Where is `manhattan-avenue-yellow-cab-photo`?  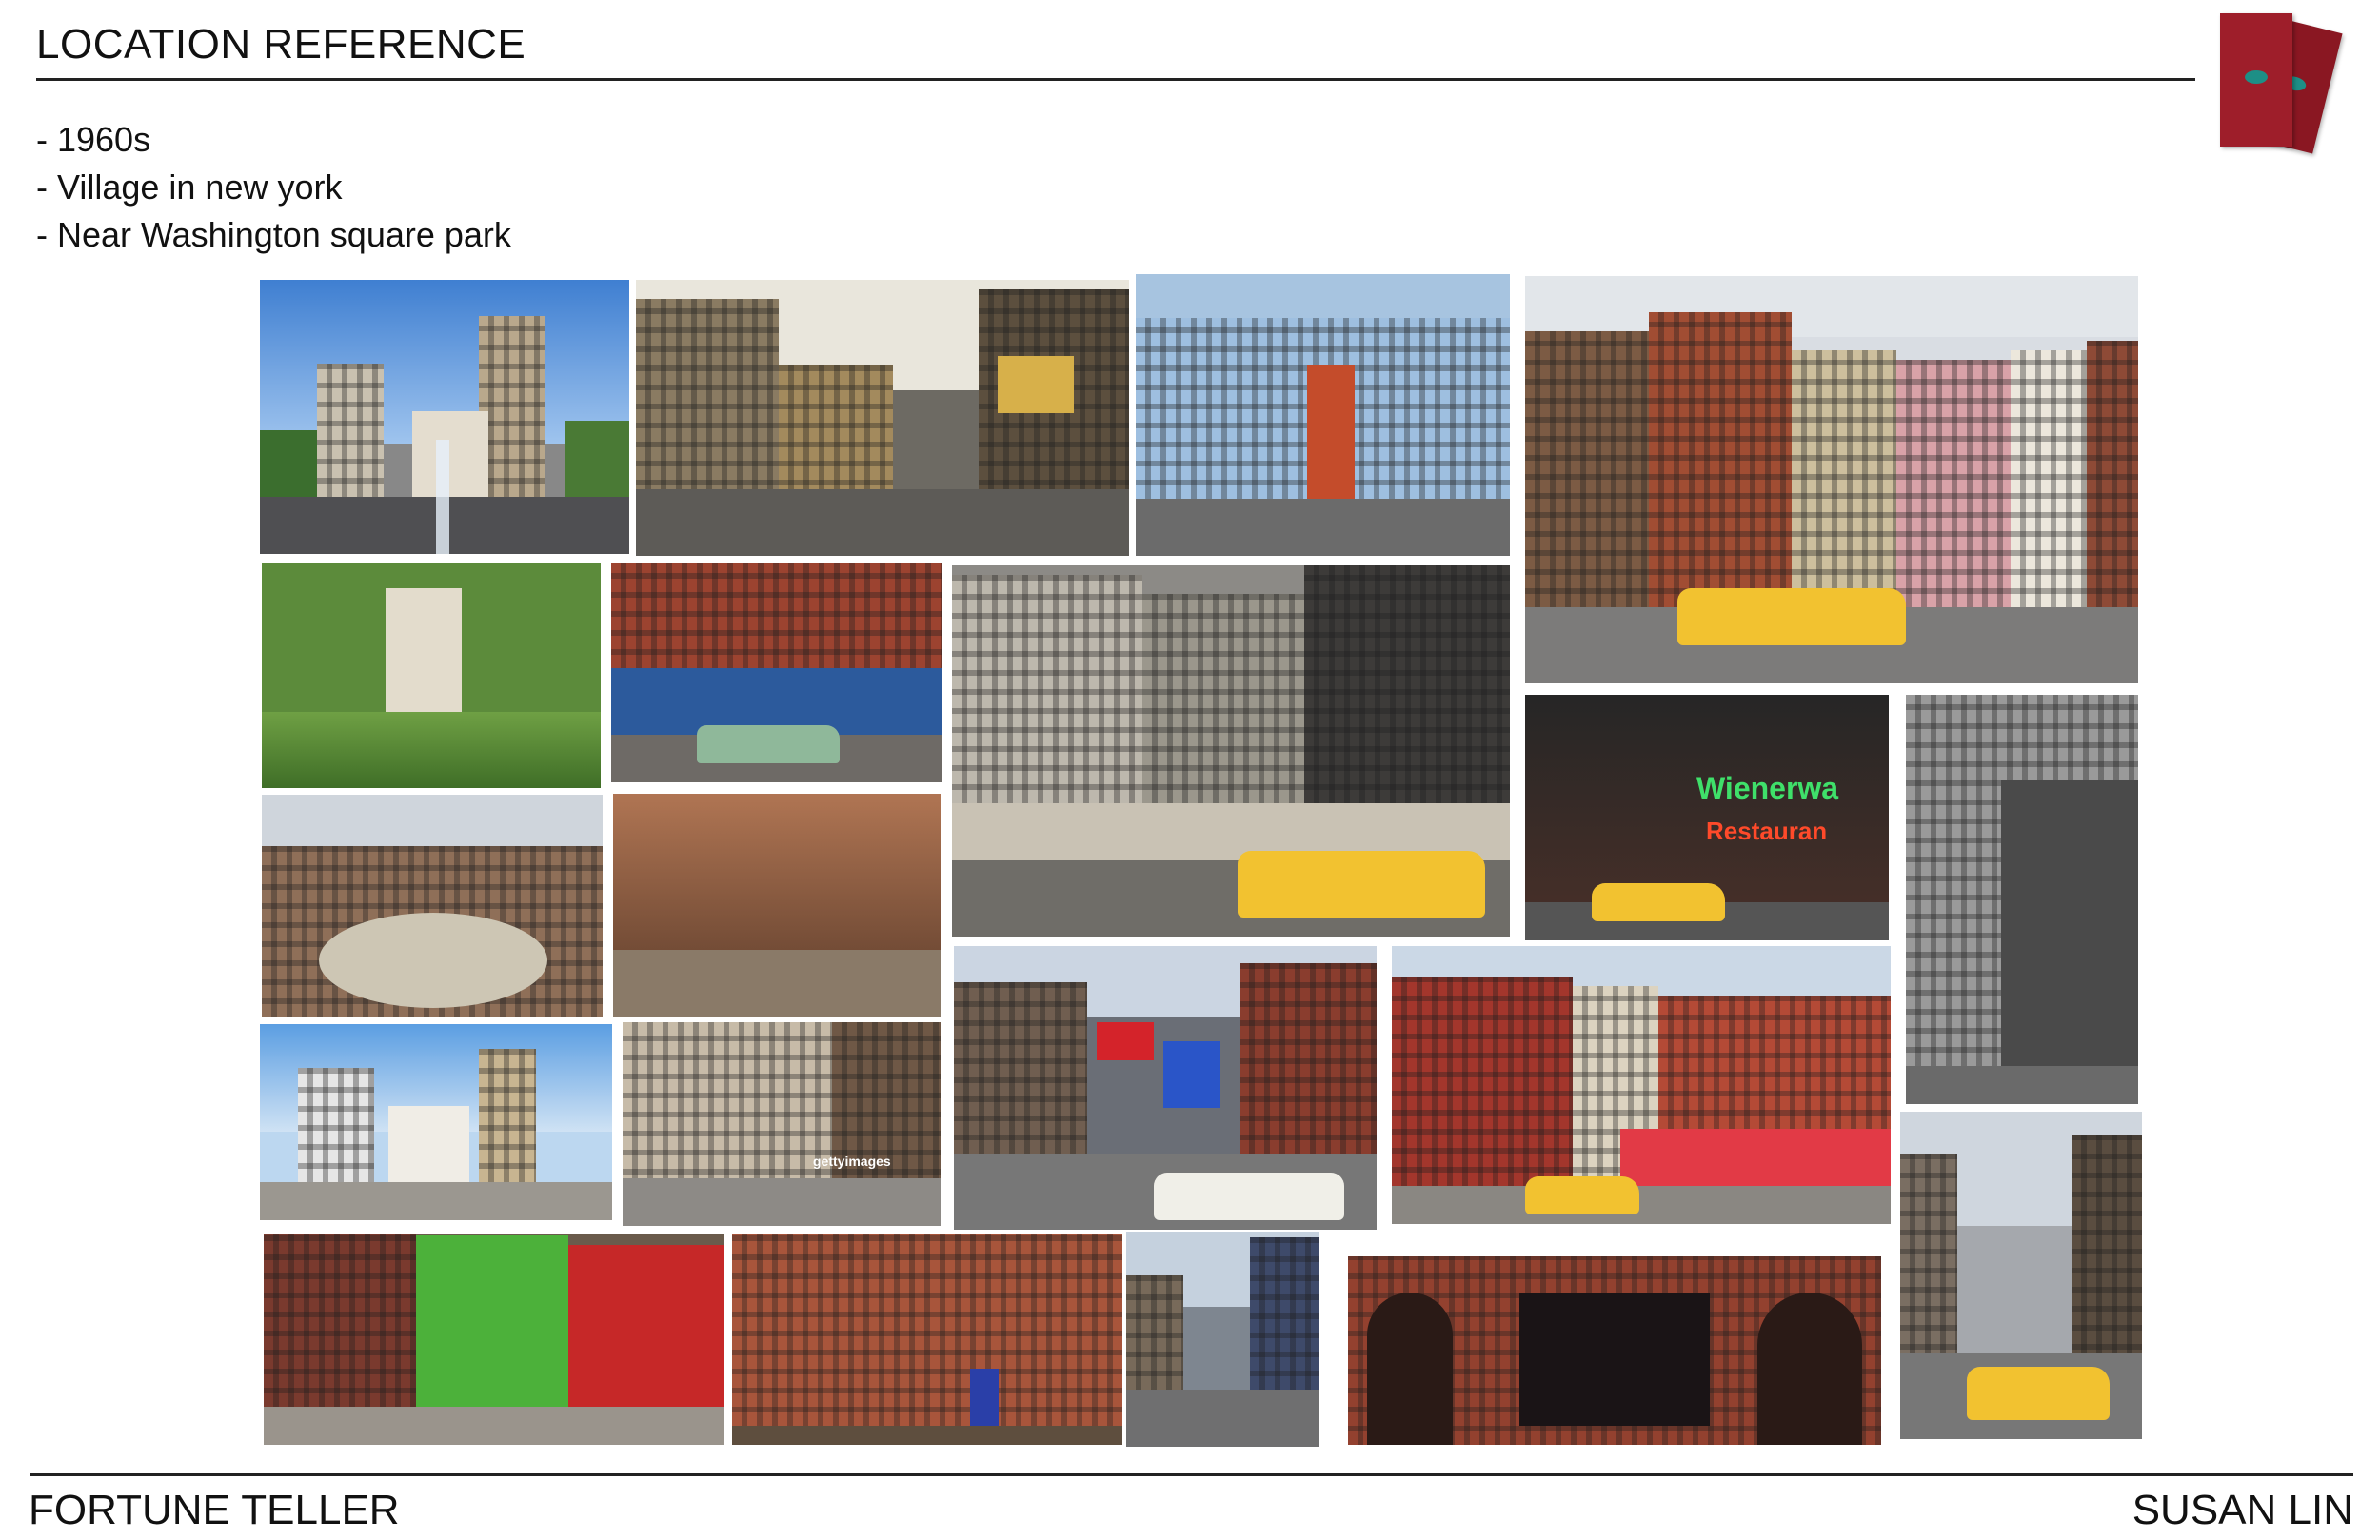 manhattan-avenue-yellow-cab-photo is located at coordinates (2021, 1275).